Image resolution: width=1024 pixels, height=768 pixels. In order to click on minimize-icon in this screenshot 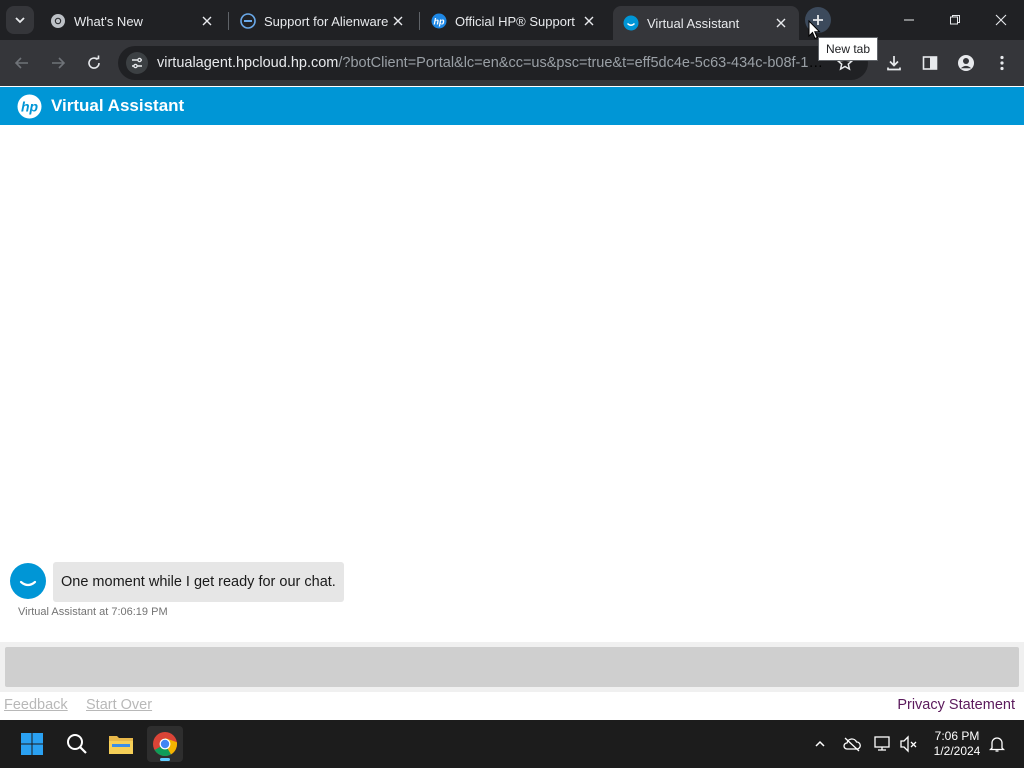, I will do `click(909, 20)`.